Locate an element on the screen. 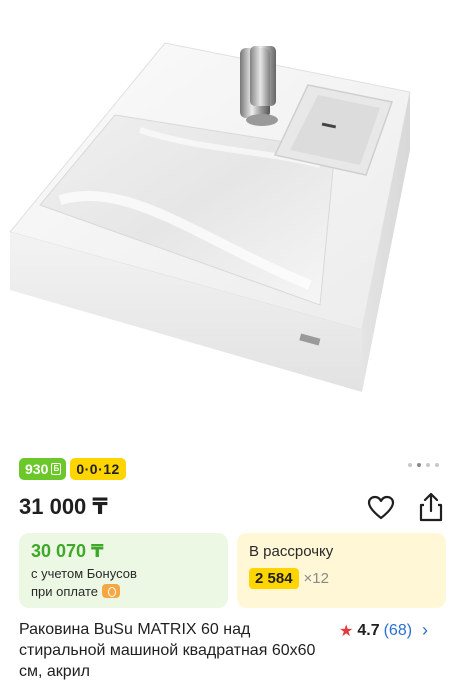 This screenshot has width=466, height=699. installment-row: 2 584 ×12 is located at coordinates (341, 578).